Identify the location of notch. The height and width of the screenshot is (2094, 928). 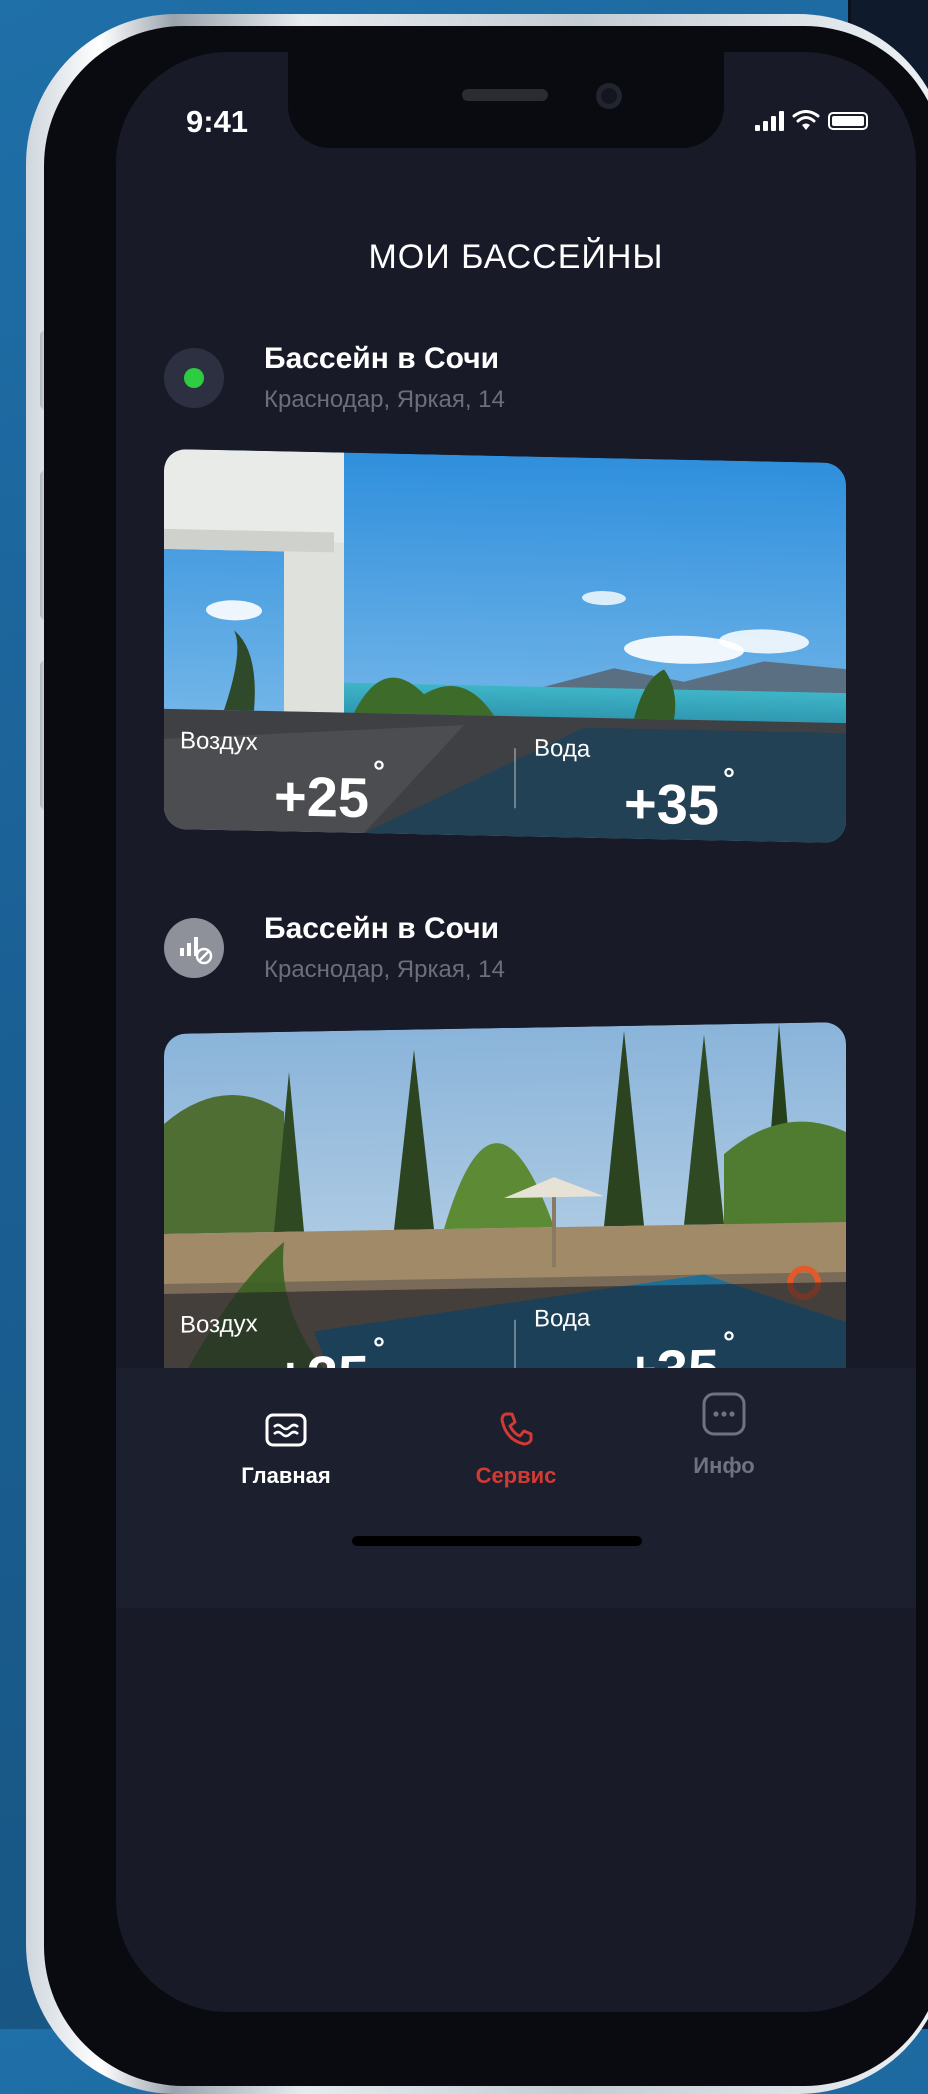
(506, 100).